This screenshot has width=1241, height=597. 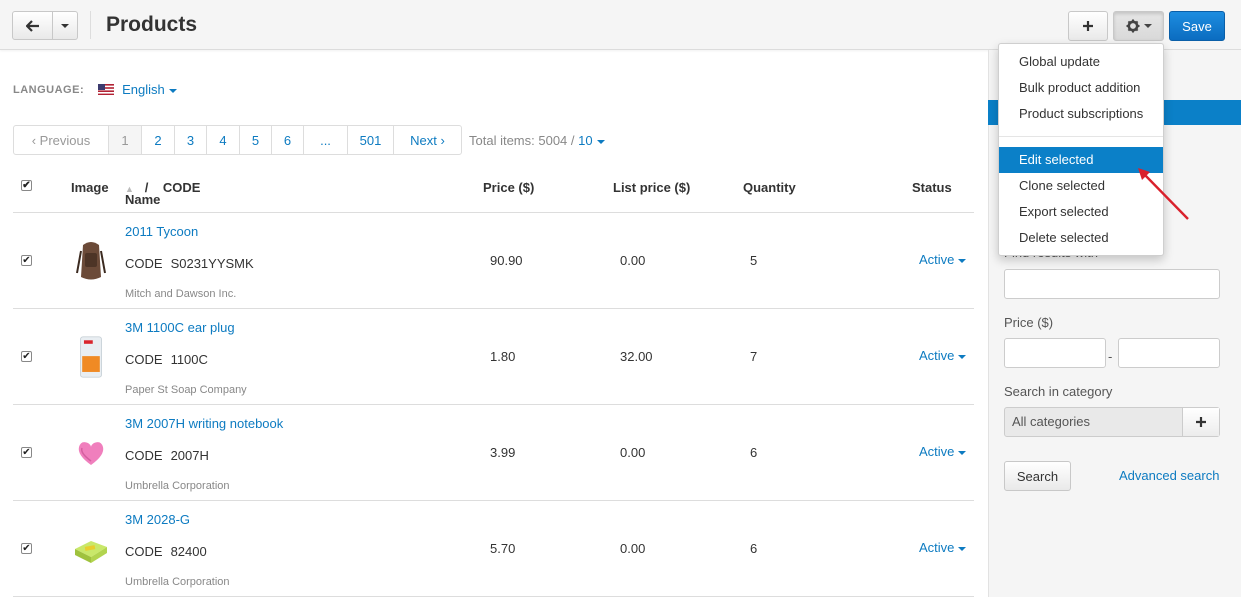 What do you see at coordinates (1037, 476) in the screenshot?
I see `search-button: Search` at bounding box center [1037, 476].